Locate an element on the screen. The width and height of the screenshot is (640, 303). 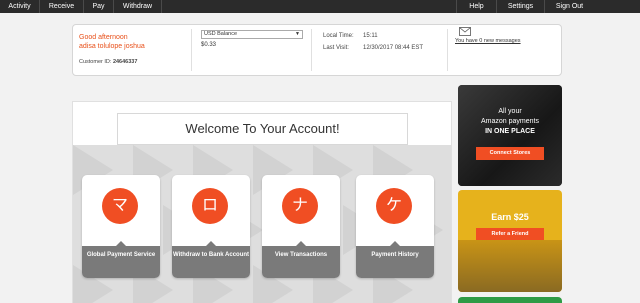
refer-friend-ad: Earn $25 Refer a Friend is located at coordinates (510, 241).